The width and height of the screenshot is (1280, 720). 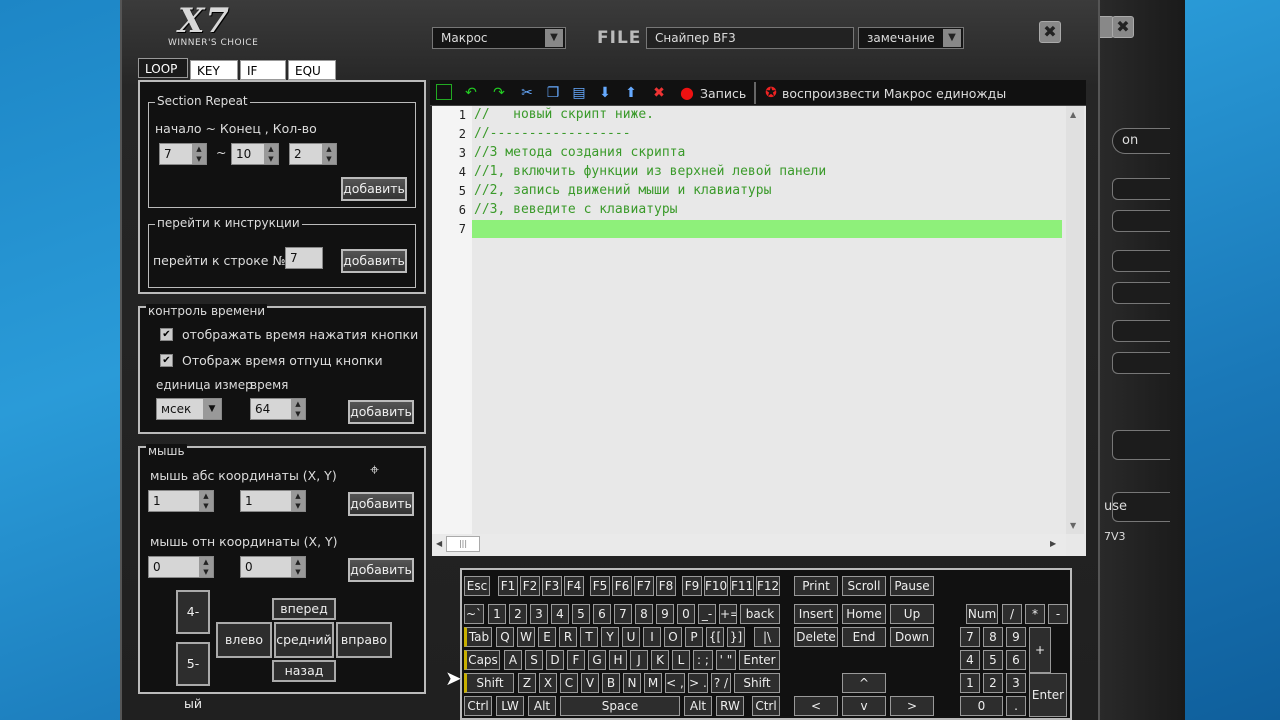 I want to click on key-q: Q, so click(x=505, y=637).